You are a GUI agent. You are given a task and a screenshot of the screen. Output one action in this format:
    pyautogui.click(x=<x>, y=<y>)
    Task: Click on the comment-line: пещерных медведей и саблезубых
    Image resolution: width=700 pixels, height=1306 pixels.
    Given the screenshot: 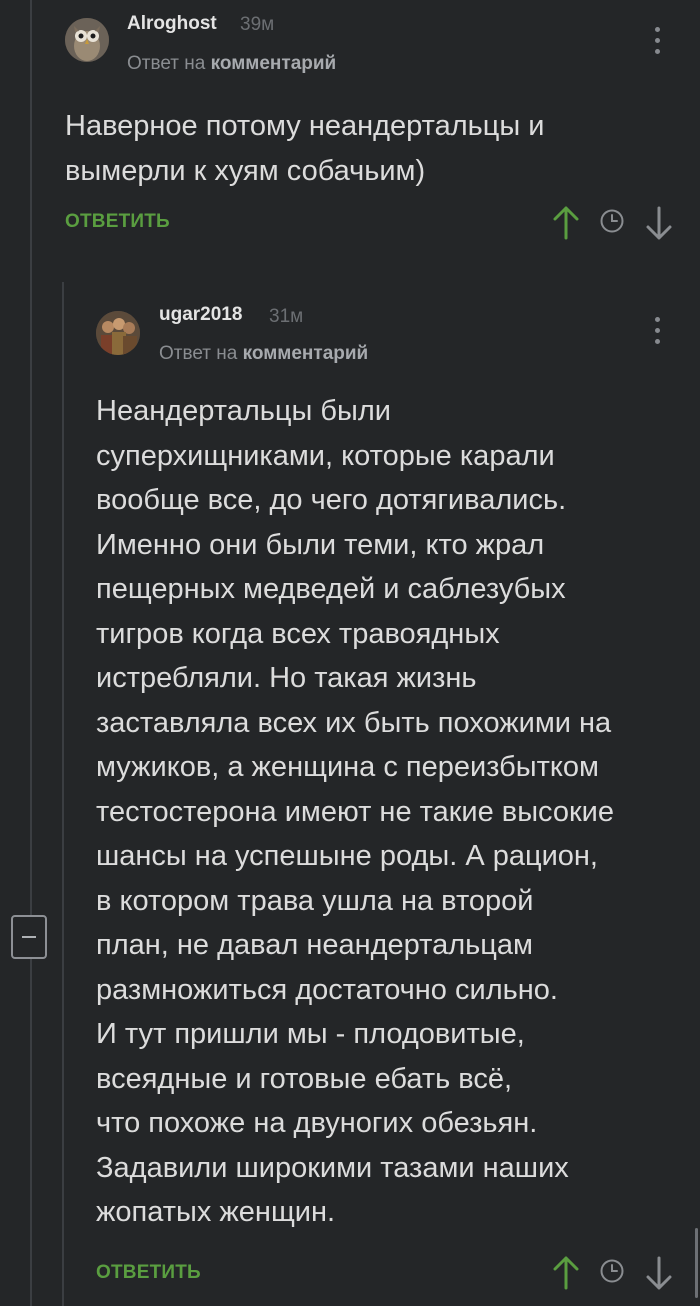 What is the action you would take?
    pyautogui.click(x=331, y=589)
    